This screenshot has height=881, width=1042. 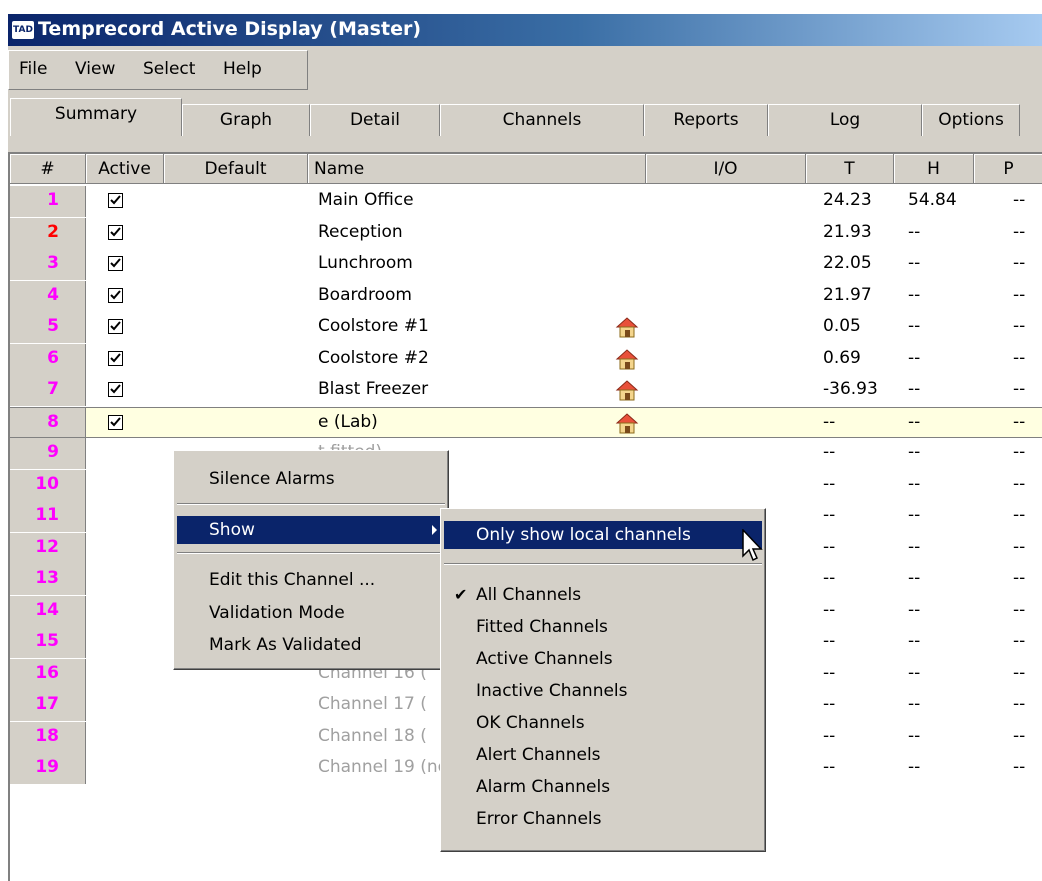 What do you see at coordinates (525, 30) in the screenshot?
I see `title-bar: TAD Temprecord Active Display (Master)` at bounding box center [525, 30].